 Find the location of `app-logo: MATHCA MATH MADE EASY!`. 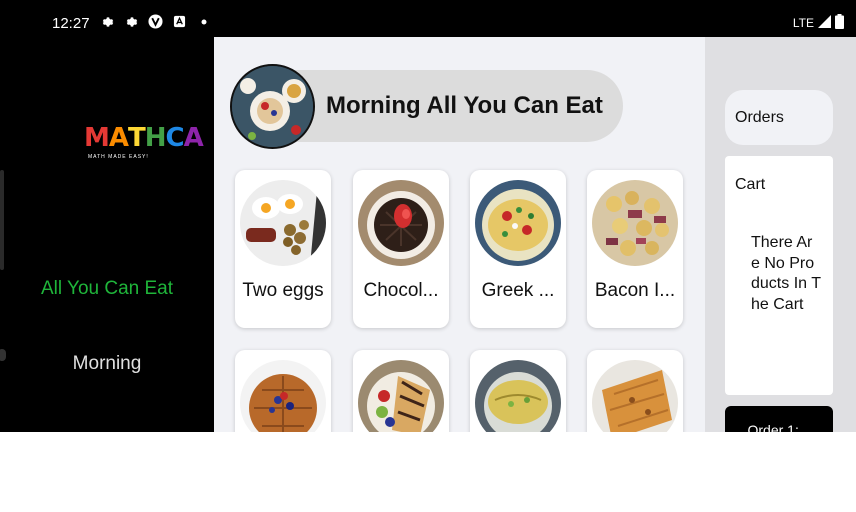

app-logo: MATHCA MATH MADE EASY! is located at coordinates (144, 143).